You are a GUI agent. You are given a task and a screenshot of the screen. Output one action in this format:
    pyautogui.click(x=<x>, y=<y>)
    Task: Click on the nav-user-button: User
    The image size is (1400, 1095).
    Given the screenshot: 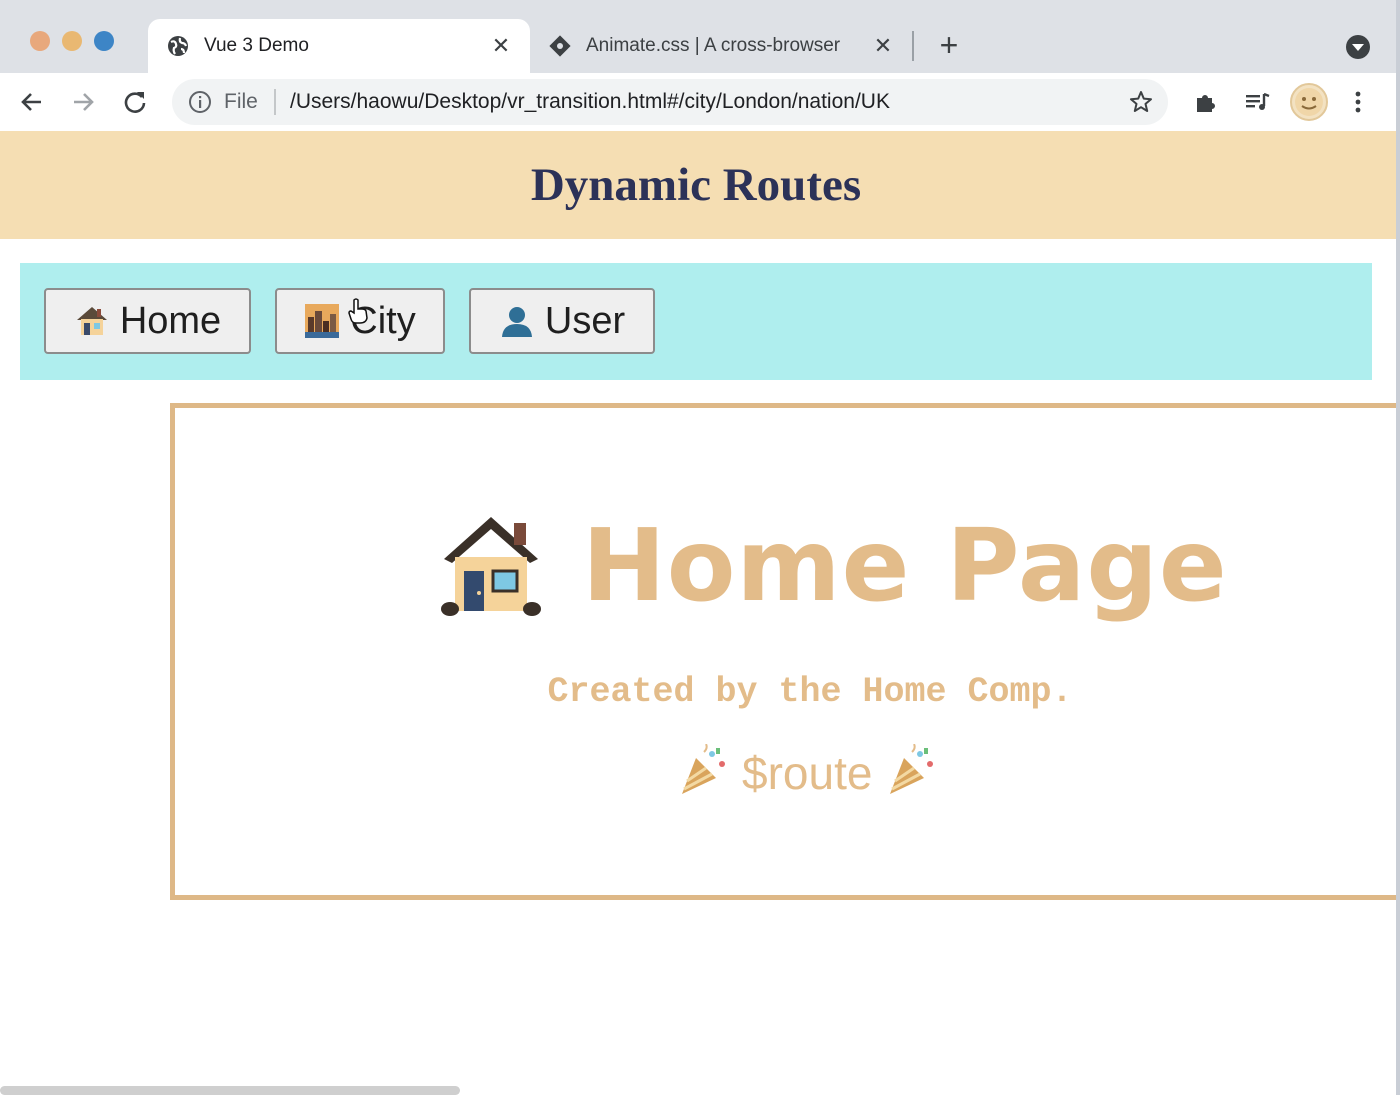 What is the action you would take?
    pyautogui.click(x=562, y=321)
    